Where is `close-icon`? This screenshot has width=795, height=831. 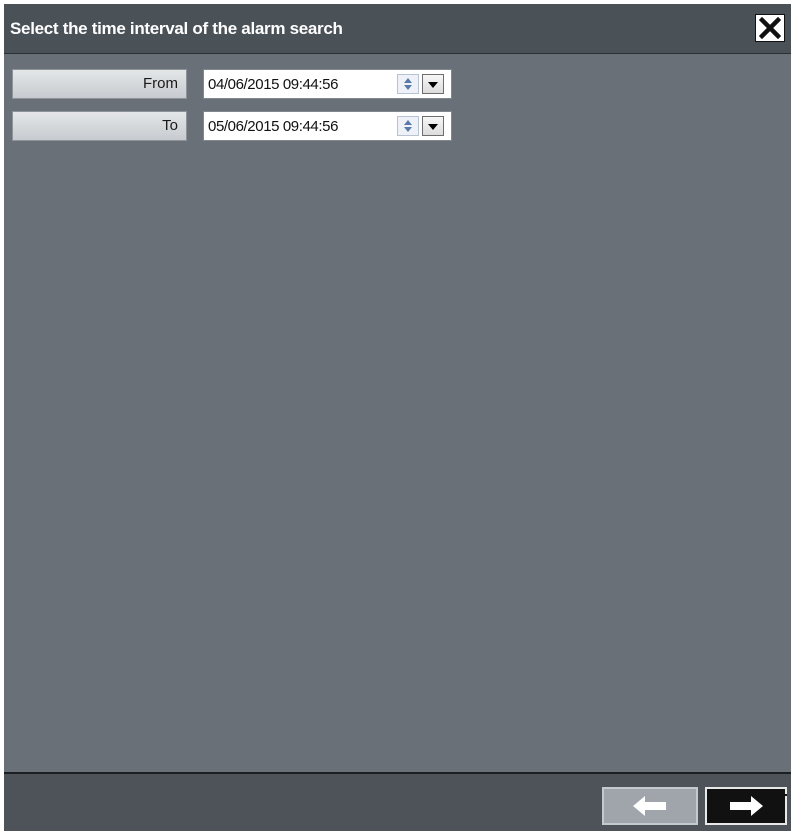 close-icon is located at coordinates (770, 28).